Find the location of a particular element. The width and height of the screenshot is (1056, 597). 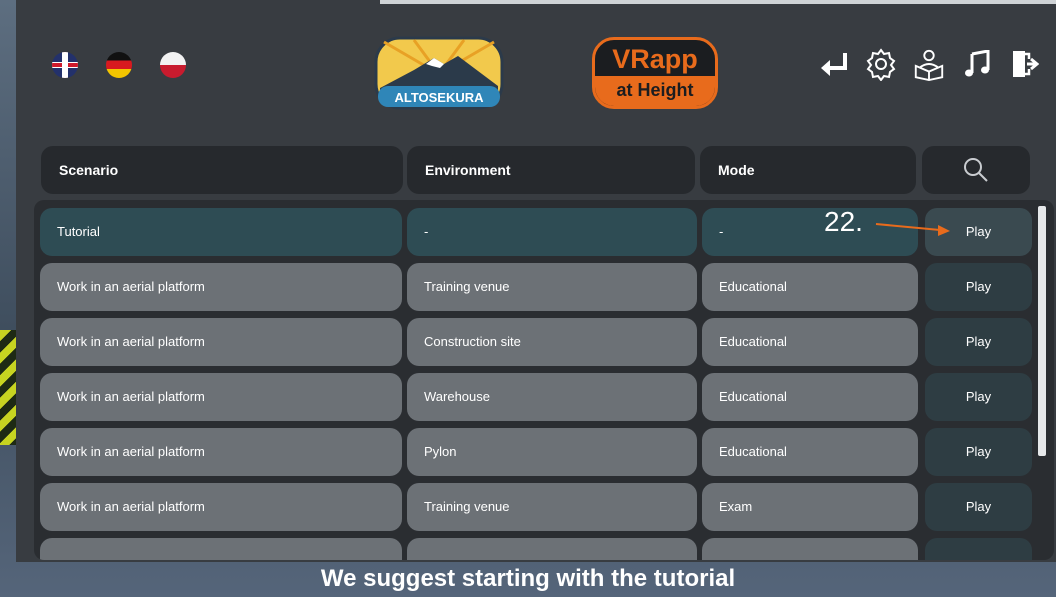

scrollbar is located at coordinates (1042, 331).